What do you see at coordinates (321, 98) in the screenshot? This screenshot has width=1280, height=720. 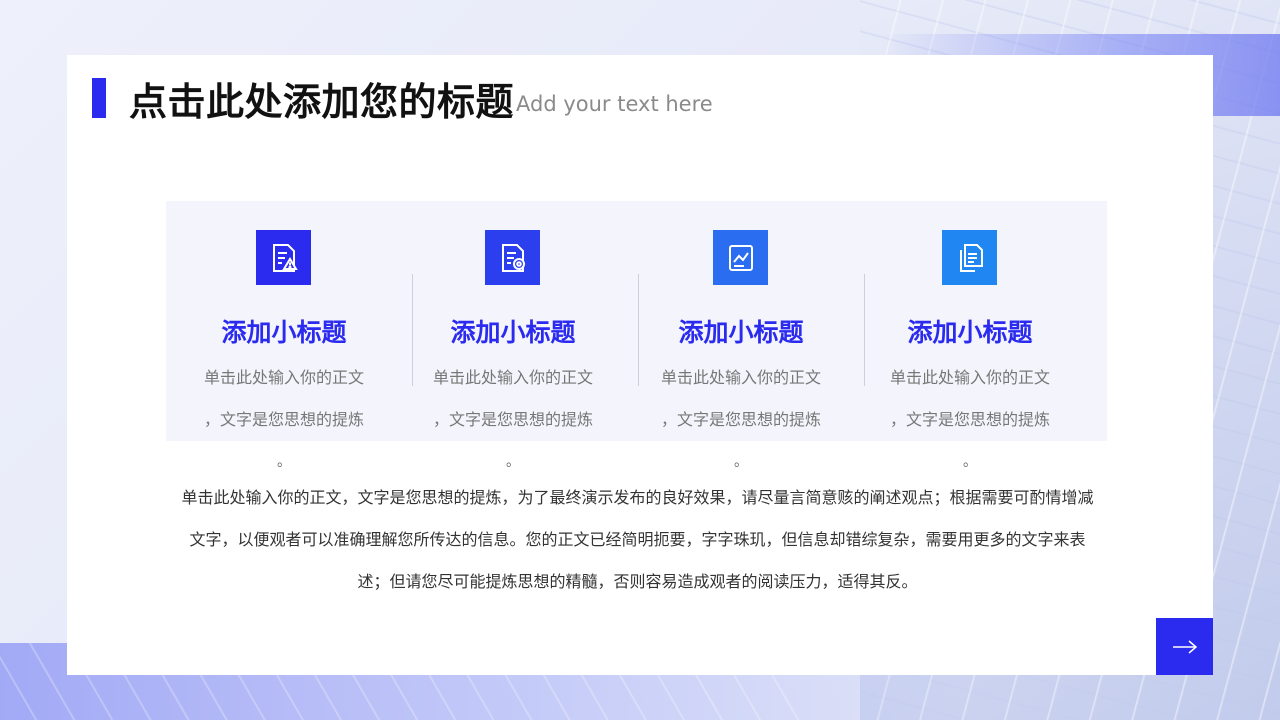 I see `page-title: 点击此处添加您的标题` at bounding box center [321, 98].